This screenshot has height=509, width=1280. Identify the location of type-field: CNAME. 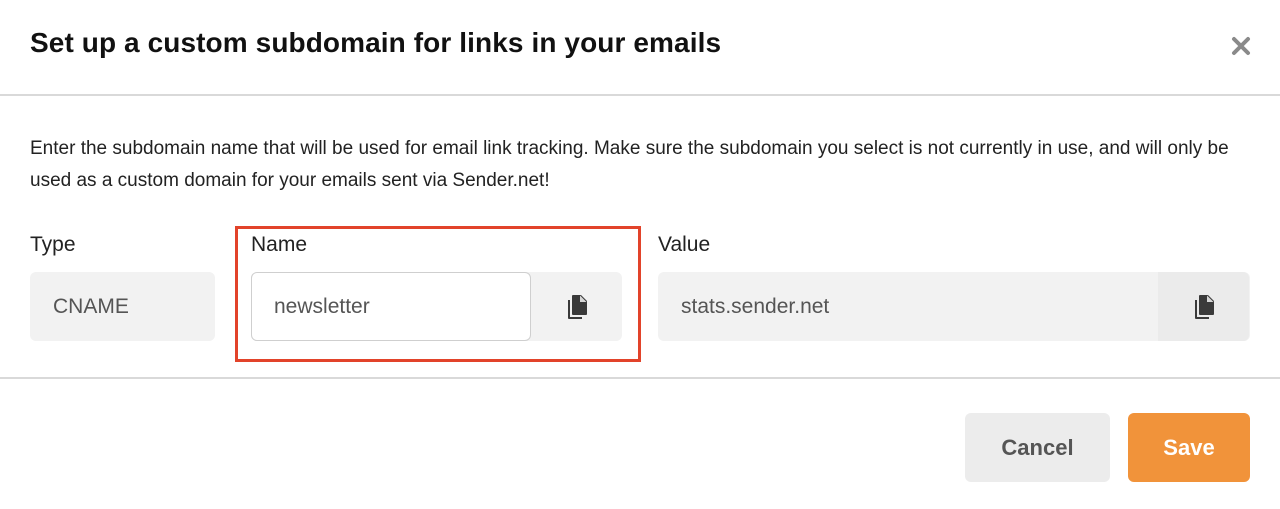
(122, 306).